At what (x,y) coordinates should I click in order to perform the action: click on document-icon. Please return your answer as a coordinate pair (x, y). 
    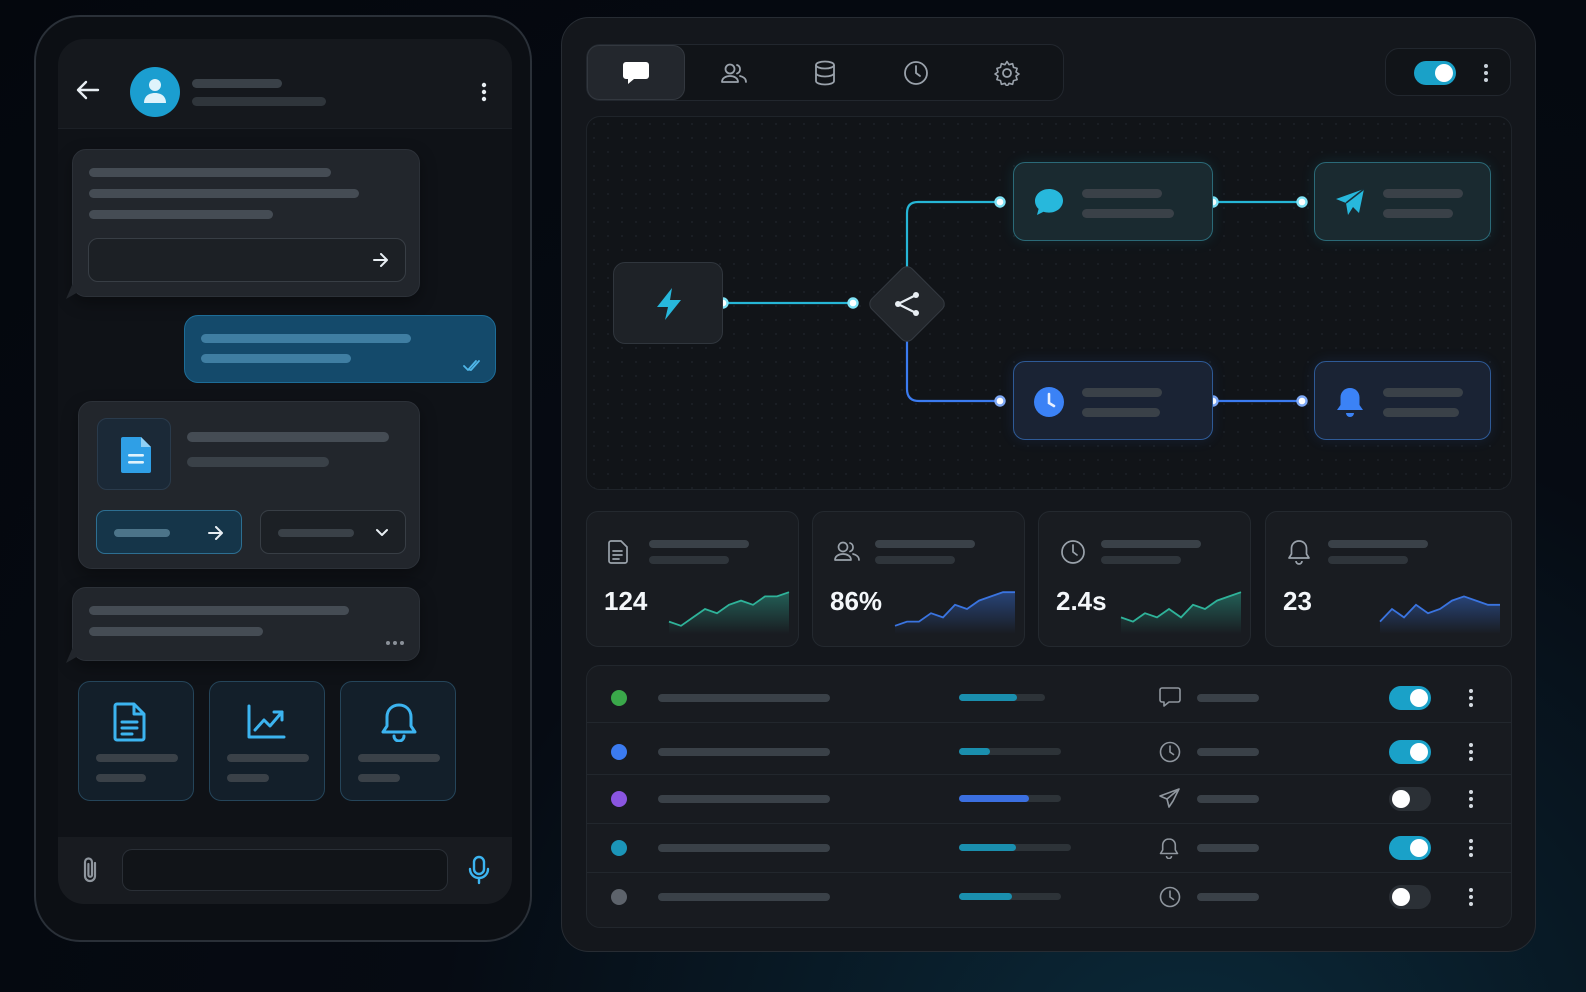
    Looking at the image, I should click on (130, 722).